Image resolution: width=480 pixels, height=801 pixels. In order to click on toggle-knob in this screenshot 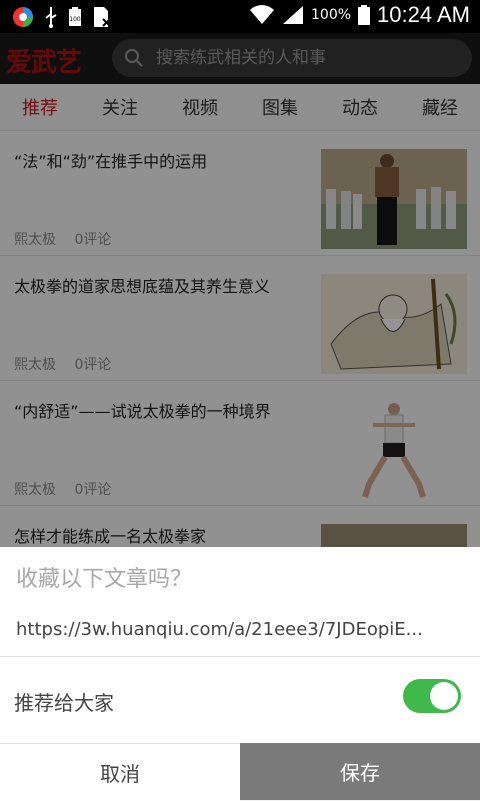, I will do `click(444, 696)`.